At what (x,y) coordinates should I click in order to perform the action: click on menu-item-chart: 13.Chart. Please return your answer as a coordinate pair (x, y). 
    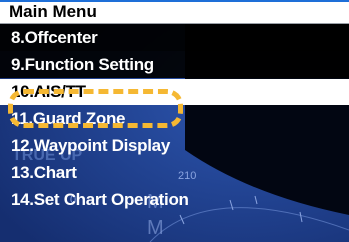
    Looking at the image, I should click on (174, 172).